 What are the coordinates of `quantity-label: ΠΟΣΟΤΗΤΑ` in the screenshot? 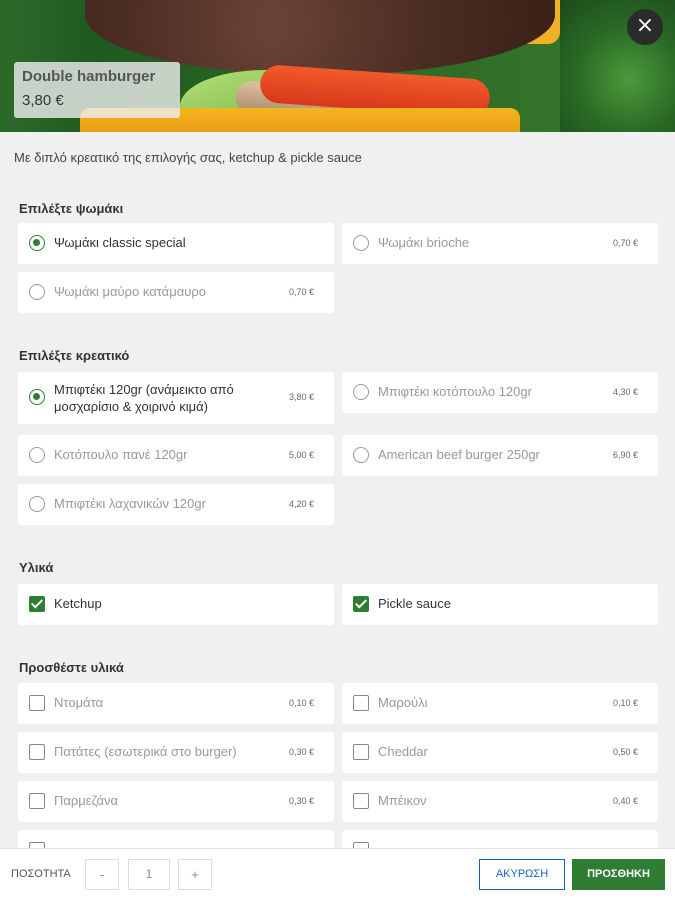 It's located at (41, 874).